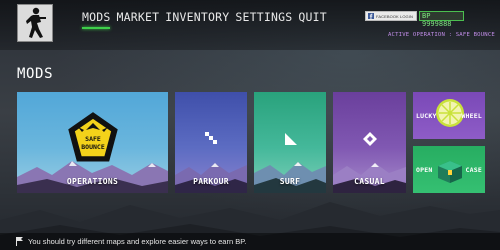 Image resolution: width=500 pixels, height=250 pixels. What do you see at coordinates (35, 74) in the screenshot?
I see `page-title: MODS` at bounding box center [35, 74].